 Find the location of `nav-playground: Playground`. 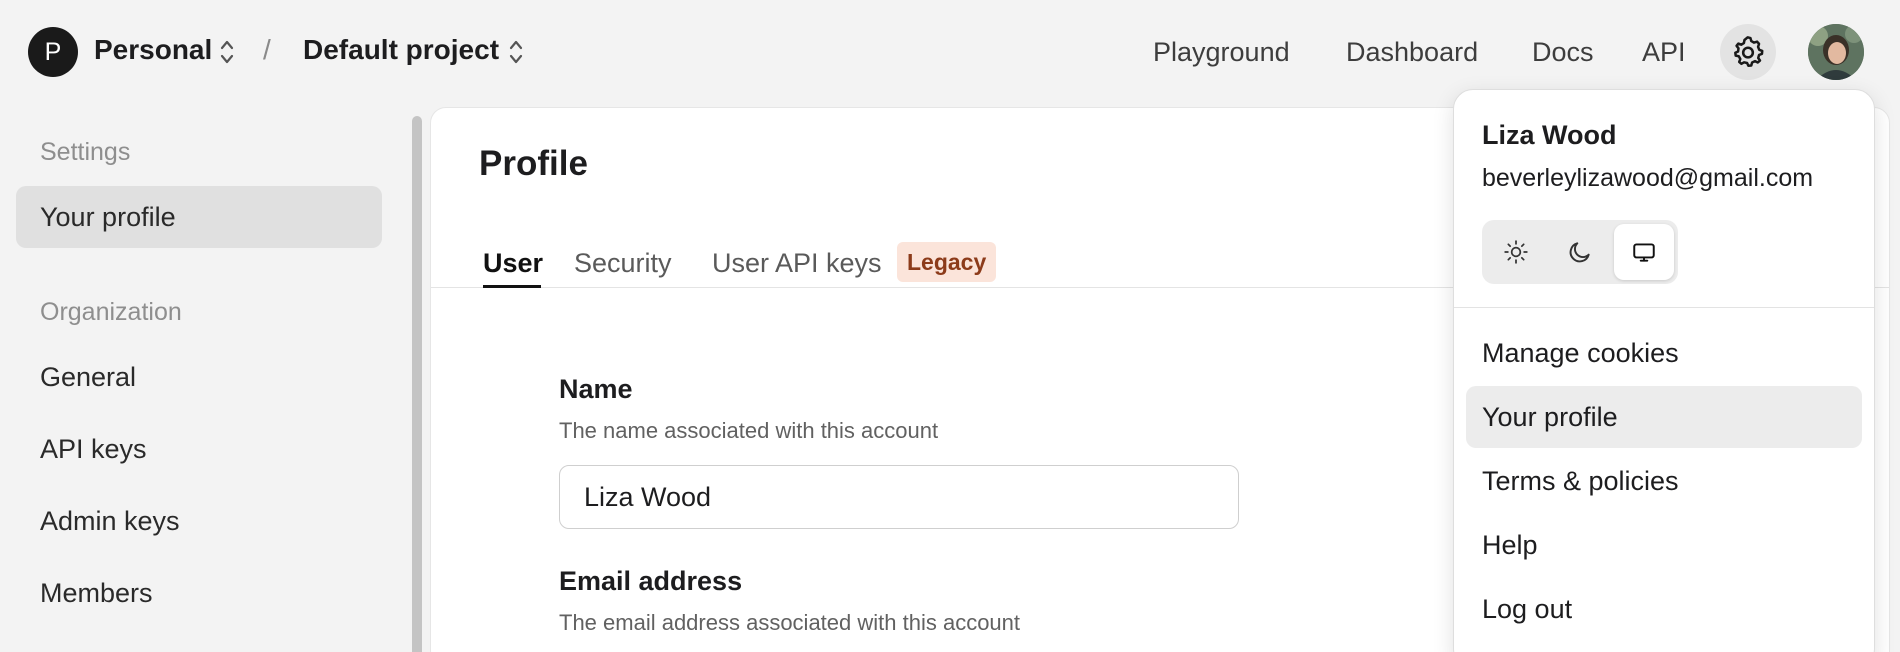

nav-playground: Playground is located at coordinates (1221, 52).